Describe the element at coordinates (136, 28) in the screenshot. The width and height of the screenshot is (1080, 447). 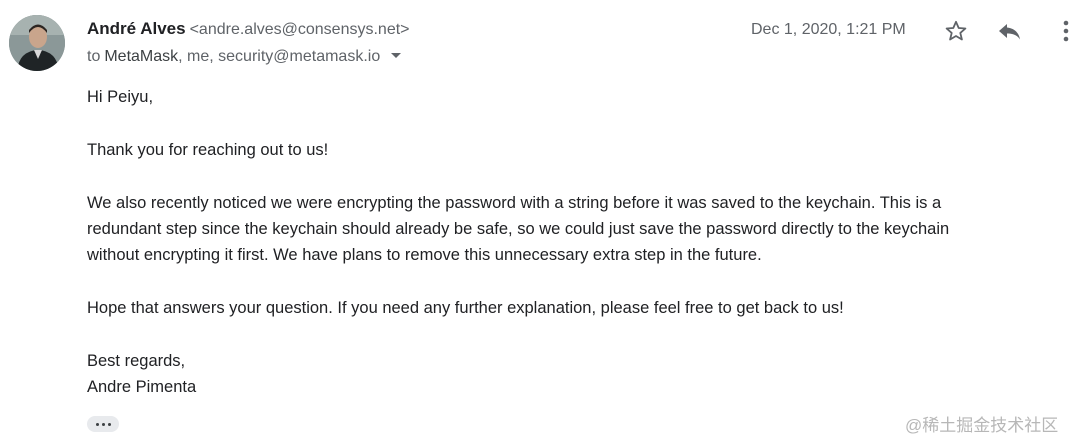
I see `sender-name: André Alves` at that location.